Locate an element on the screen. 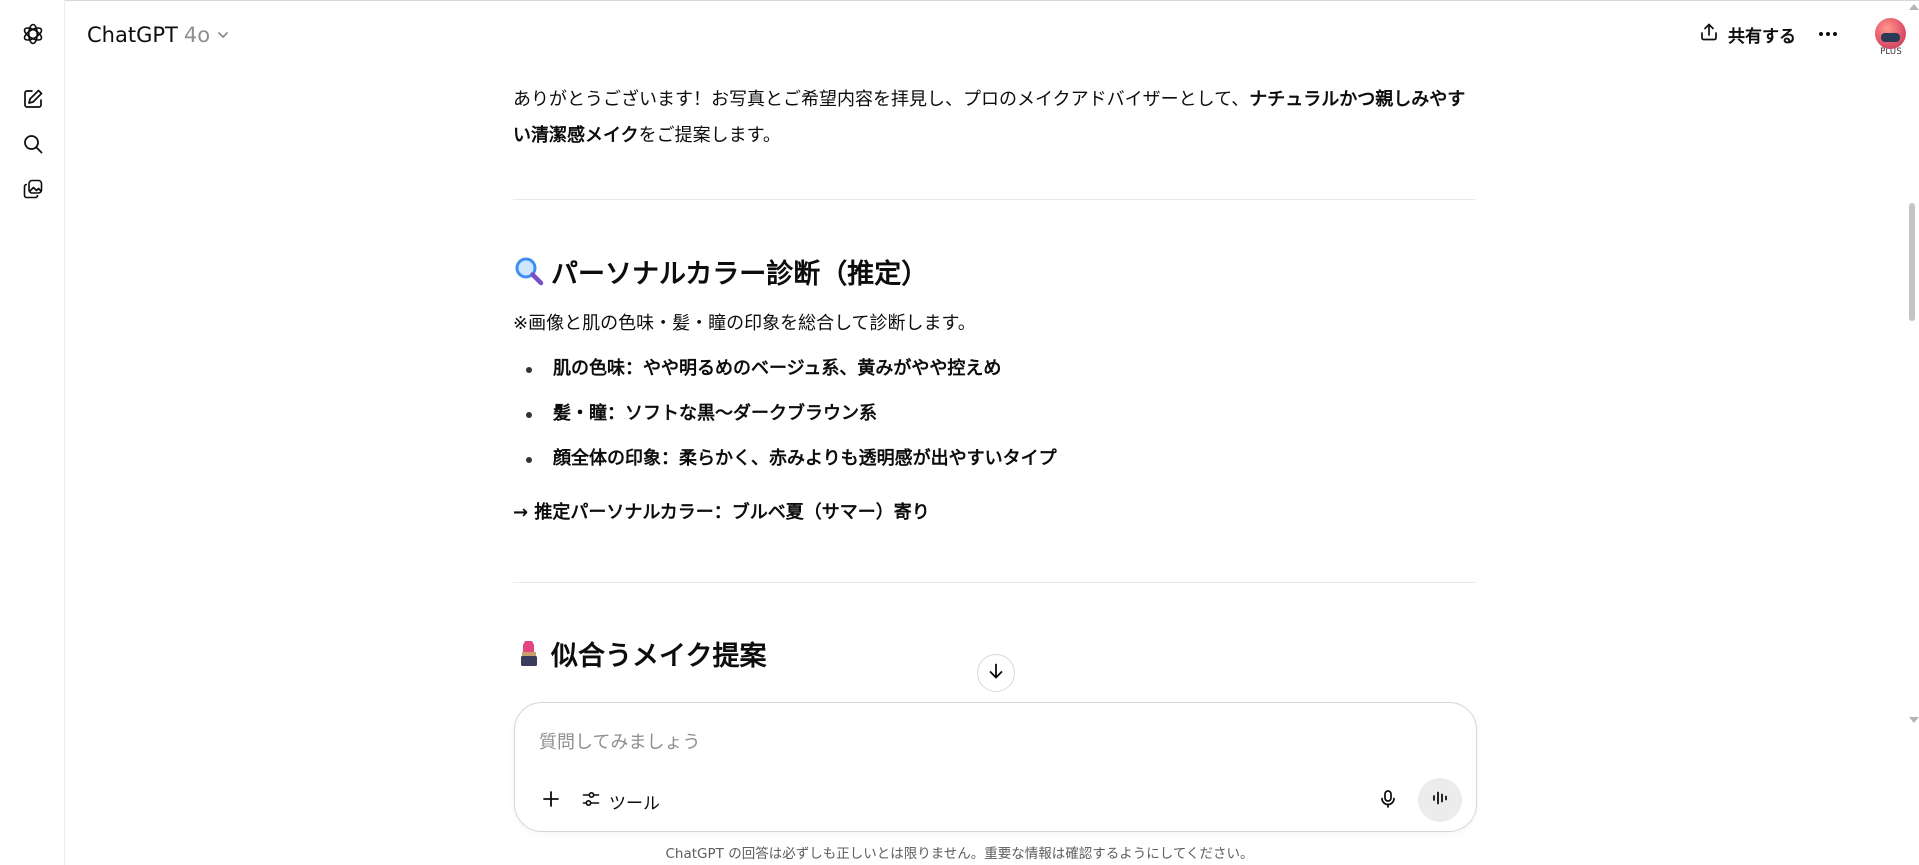  new-chat-icon is located at coordinates (33, 99).